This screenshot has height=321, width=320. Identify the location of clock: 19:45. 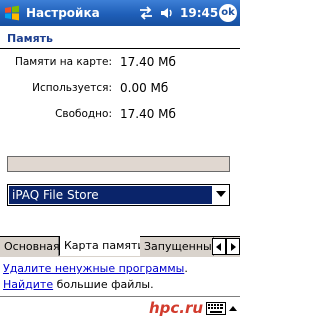
(199, 13).